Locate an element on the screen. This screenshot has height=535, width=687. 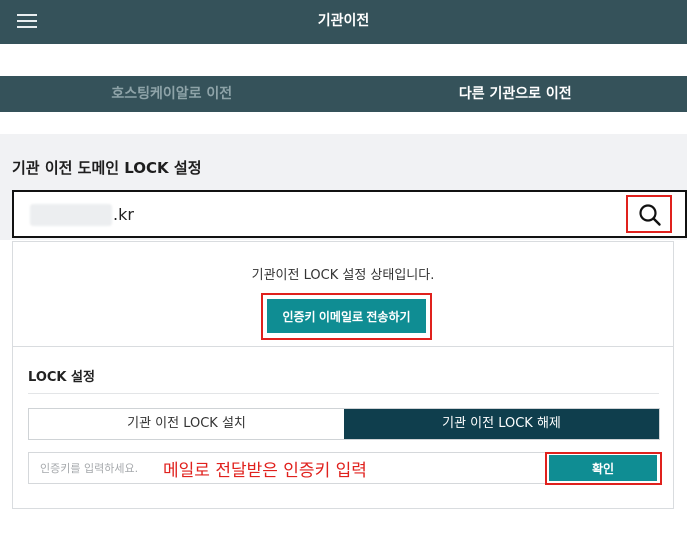
lock-option-toggle: 기관 이전 LOCK 설치 기관 이전 LOCK 해제 is located at coordinates (344, 424).